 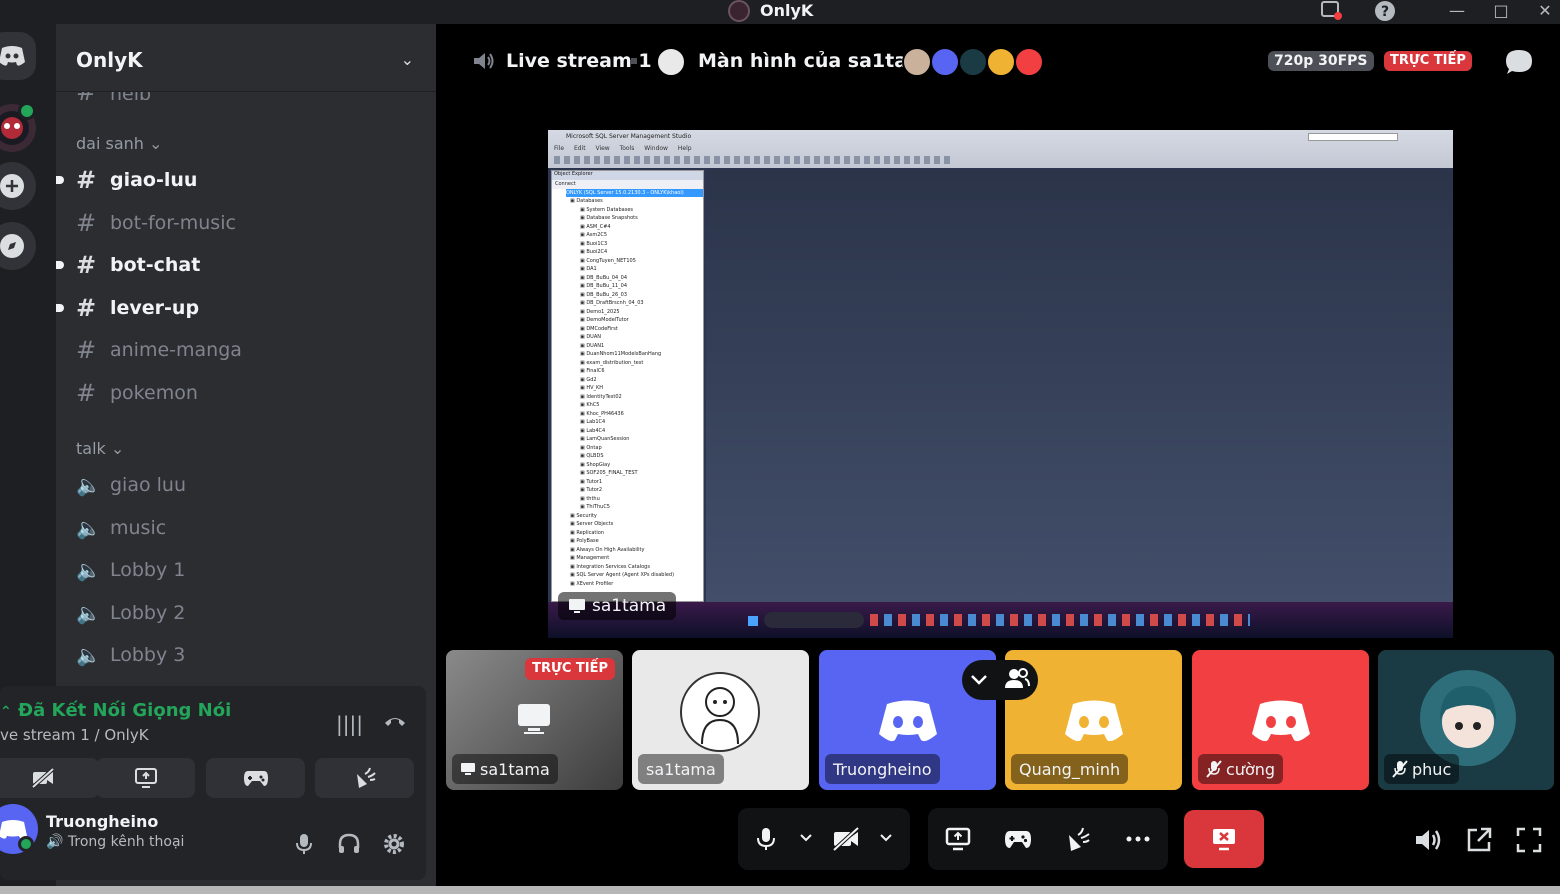 What do you see at coordinates (231, 308) in the screenshot?
I see `channel-lever-up: # lever-up` at bounding box center [231, 308].